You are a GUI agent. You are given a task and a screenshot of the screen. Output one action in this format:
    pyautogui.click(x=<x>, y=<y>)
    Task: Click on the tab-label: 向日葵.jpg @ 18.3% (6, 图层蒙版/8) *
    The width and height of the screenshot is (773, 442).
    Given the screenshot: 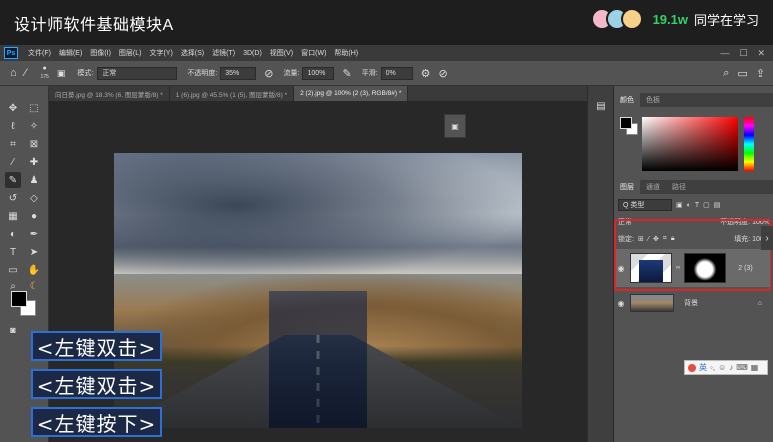 What is the action you would take?
    pyautogui.click(x=109, y=95)
    